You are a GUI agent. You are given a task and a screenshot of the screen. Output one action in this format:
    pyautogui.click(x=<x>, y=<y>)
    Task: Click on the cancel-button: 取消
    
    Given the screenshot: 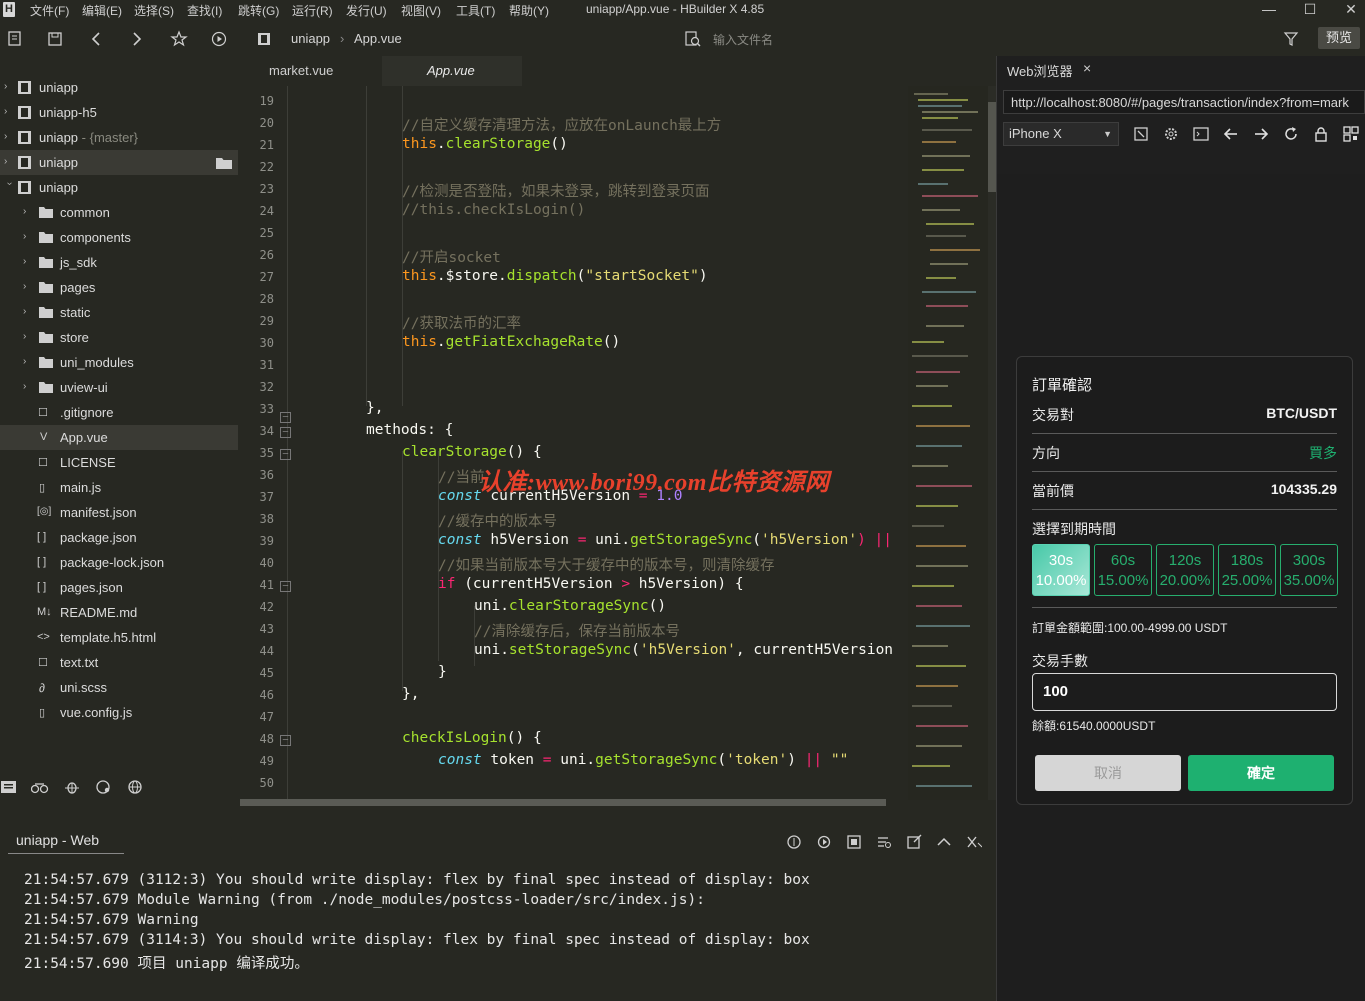 What is the action you would take?
    pyautogui.click(x=1108, y=773)
    